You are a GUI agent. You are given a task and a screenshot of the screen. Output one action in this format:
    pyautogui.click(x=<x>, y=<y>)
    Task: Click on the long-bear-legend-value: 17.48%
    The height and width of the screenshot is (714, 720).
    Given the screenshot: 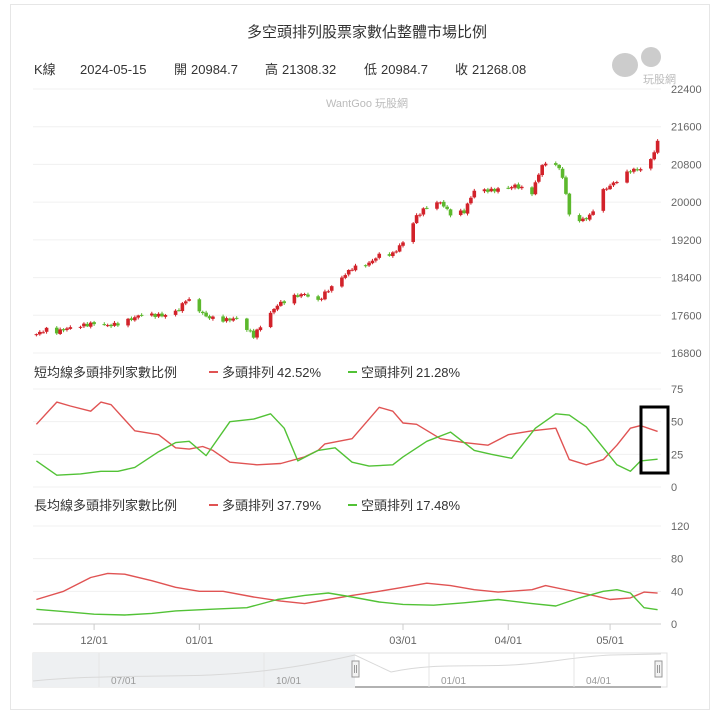 What is the action you would take?
    pyautogui.click(x=438, y=505)
    